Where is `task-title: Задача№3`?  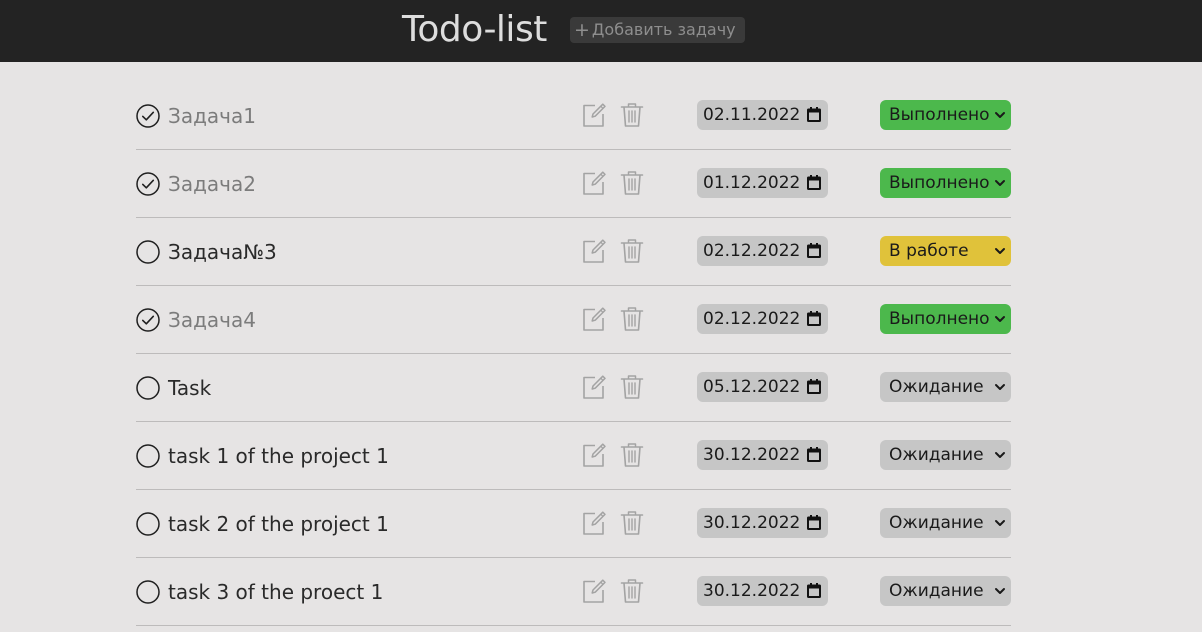 task-title: Задача№3 is located at coordinates (222, 252).